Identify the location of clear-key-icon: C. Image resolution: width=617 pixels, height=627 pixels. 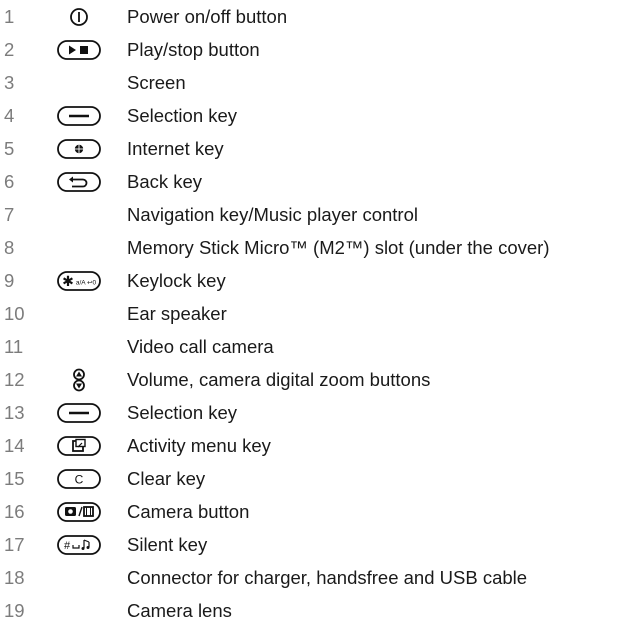
(79, 479).